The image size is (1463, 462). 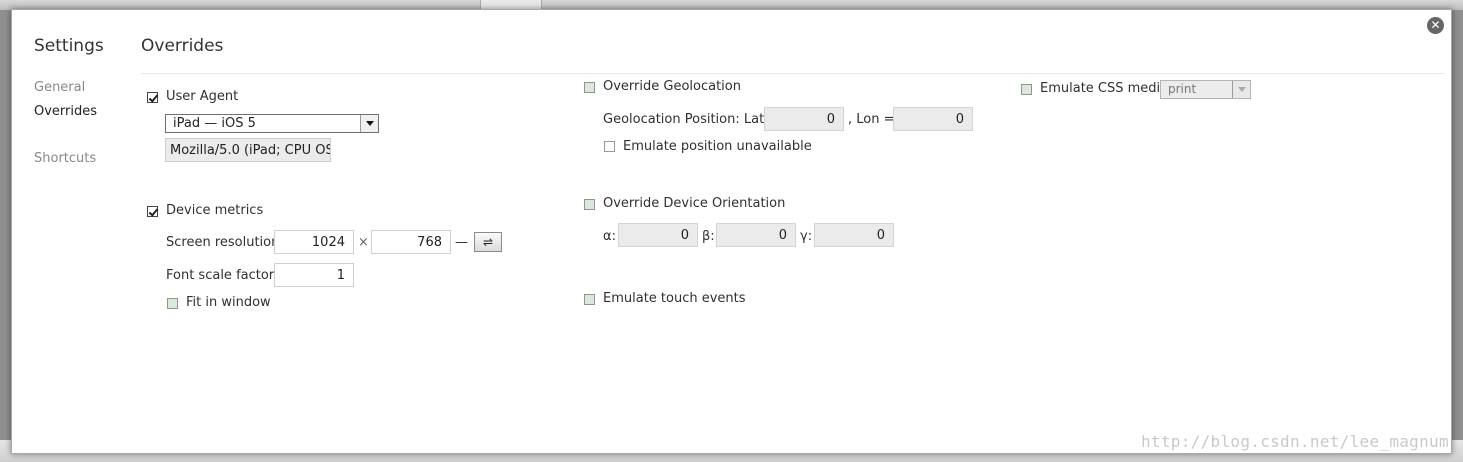 I want to click on emulate-position-unavailable-checkbox, so click(x=609, y=146).